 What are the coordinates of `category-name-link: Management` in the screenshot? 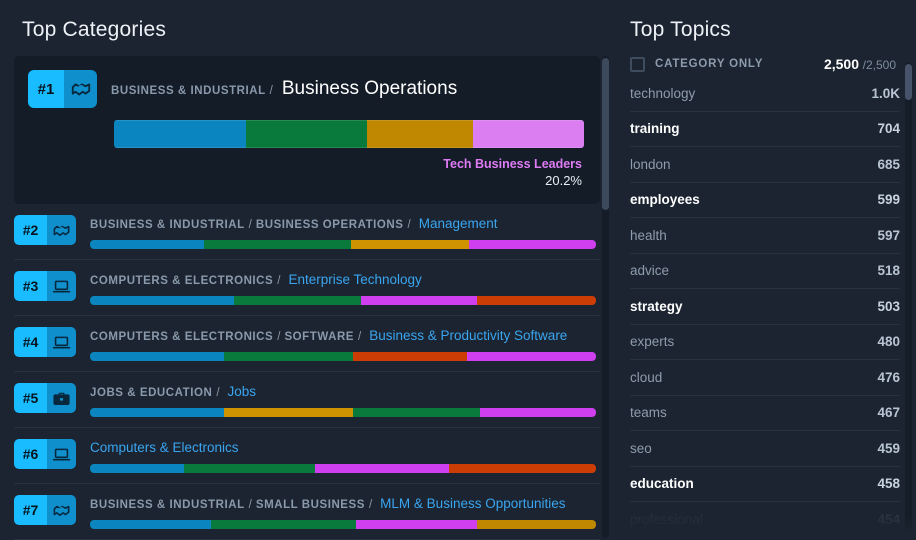 It's located at (458, 223).